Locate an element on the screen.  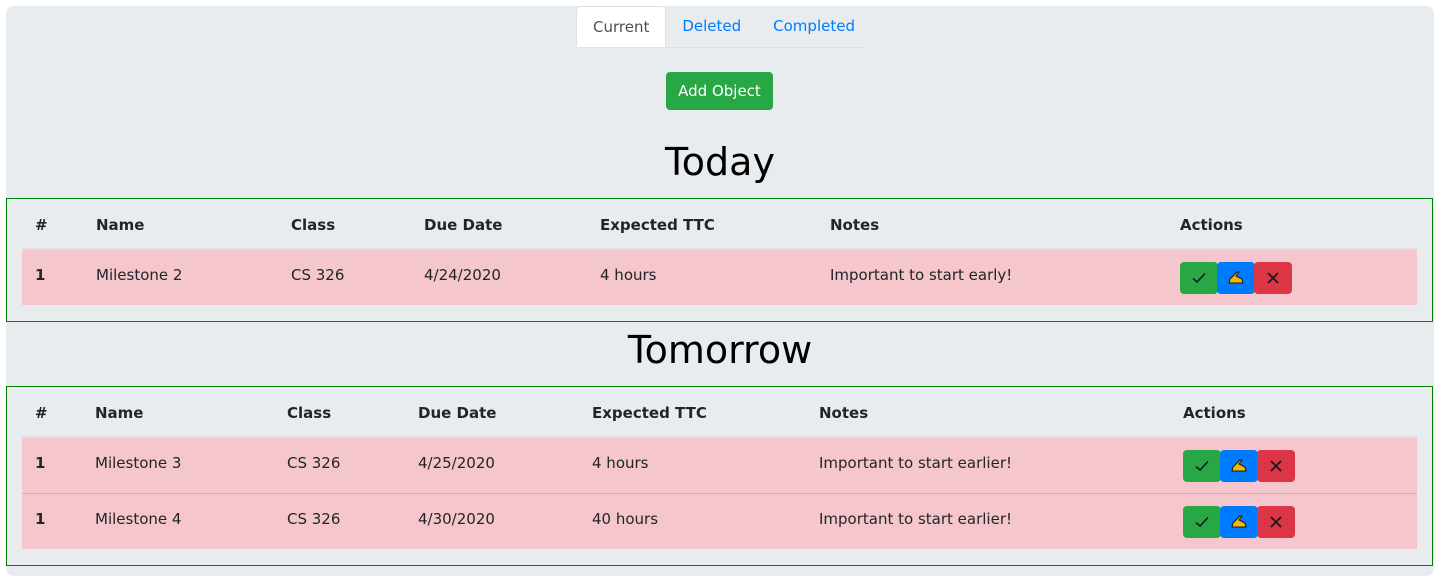
row-due-date: 4/30/2020 is located at coordinates (456, 519).